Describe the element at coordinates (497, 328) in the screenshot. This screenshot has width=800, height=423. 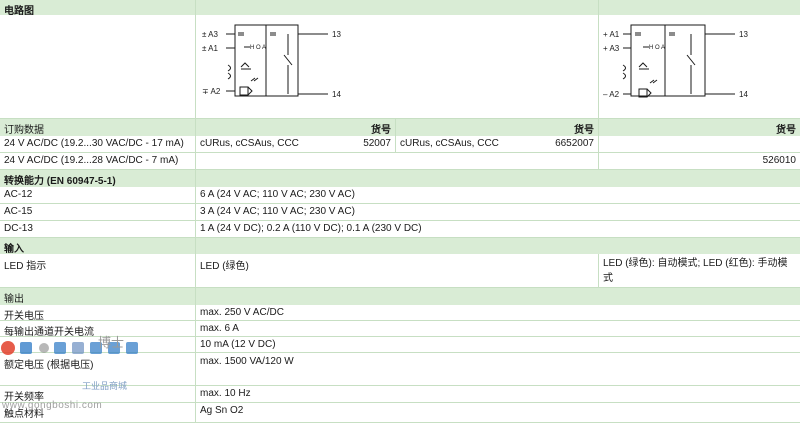
I see `output-value: max. 6 A` at that location.